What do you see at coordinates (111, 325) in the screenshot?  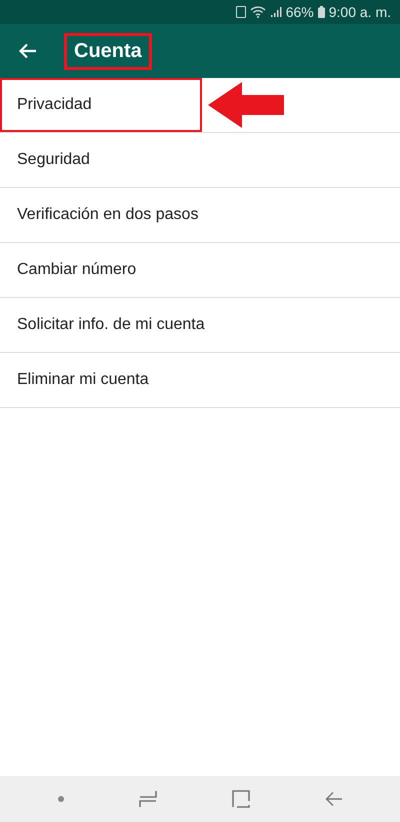 I see `menu-item: Solicitar info. de mi cuenta` at bounding box center [111, 325].